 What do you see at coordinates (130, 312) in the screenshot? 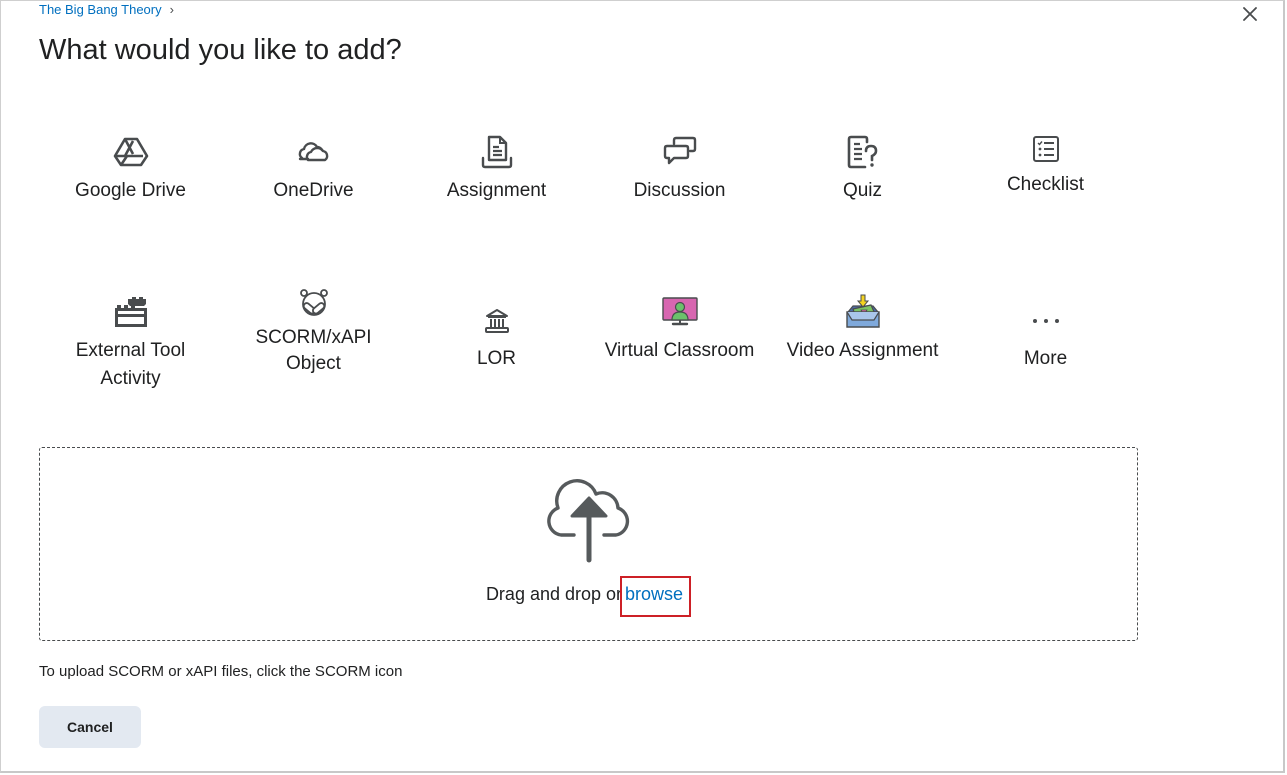
I see `external-tool-blocks-icon` at bounding box center [130, 312].